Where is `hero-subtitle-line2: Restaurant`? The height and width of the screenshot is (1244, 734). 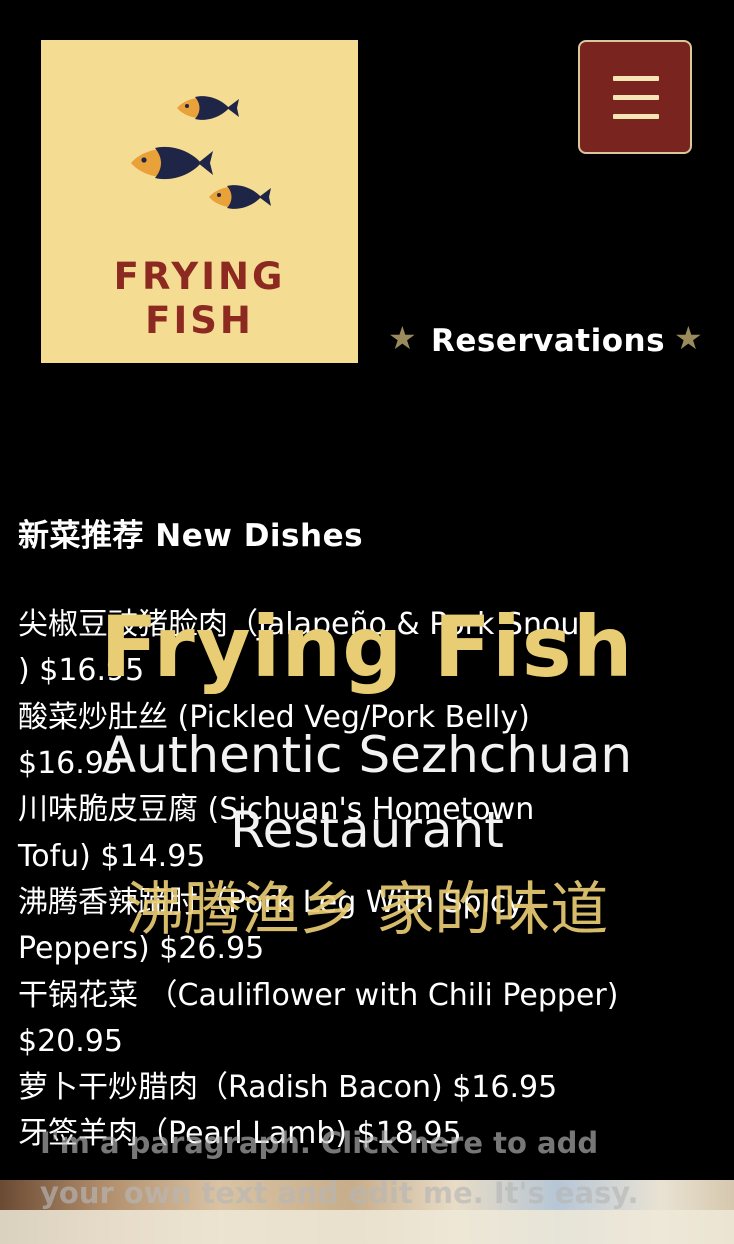
hero-subtitle-line2: Restaurant is located at coordinates (367, 830).